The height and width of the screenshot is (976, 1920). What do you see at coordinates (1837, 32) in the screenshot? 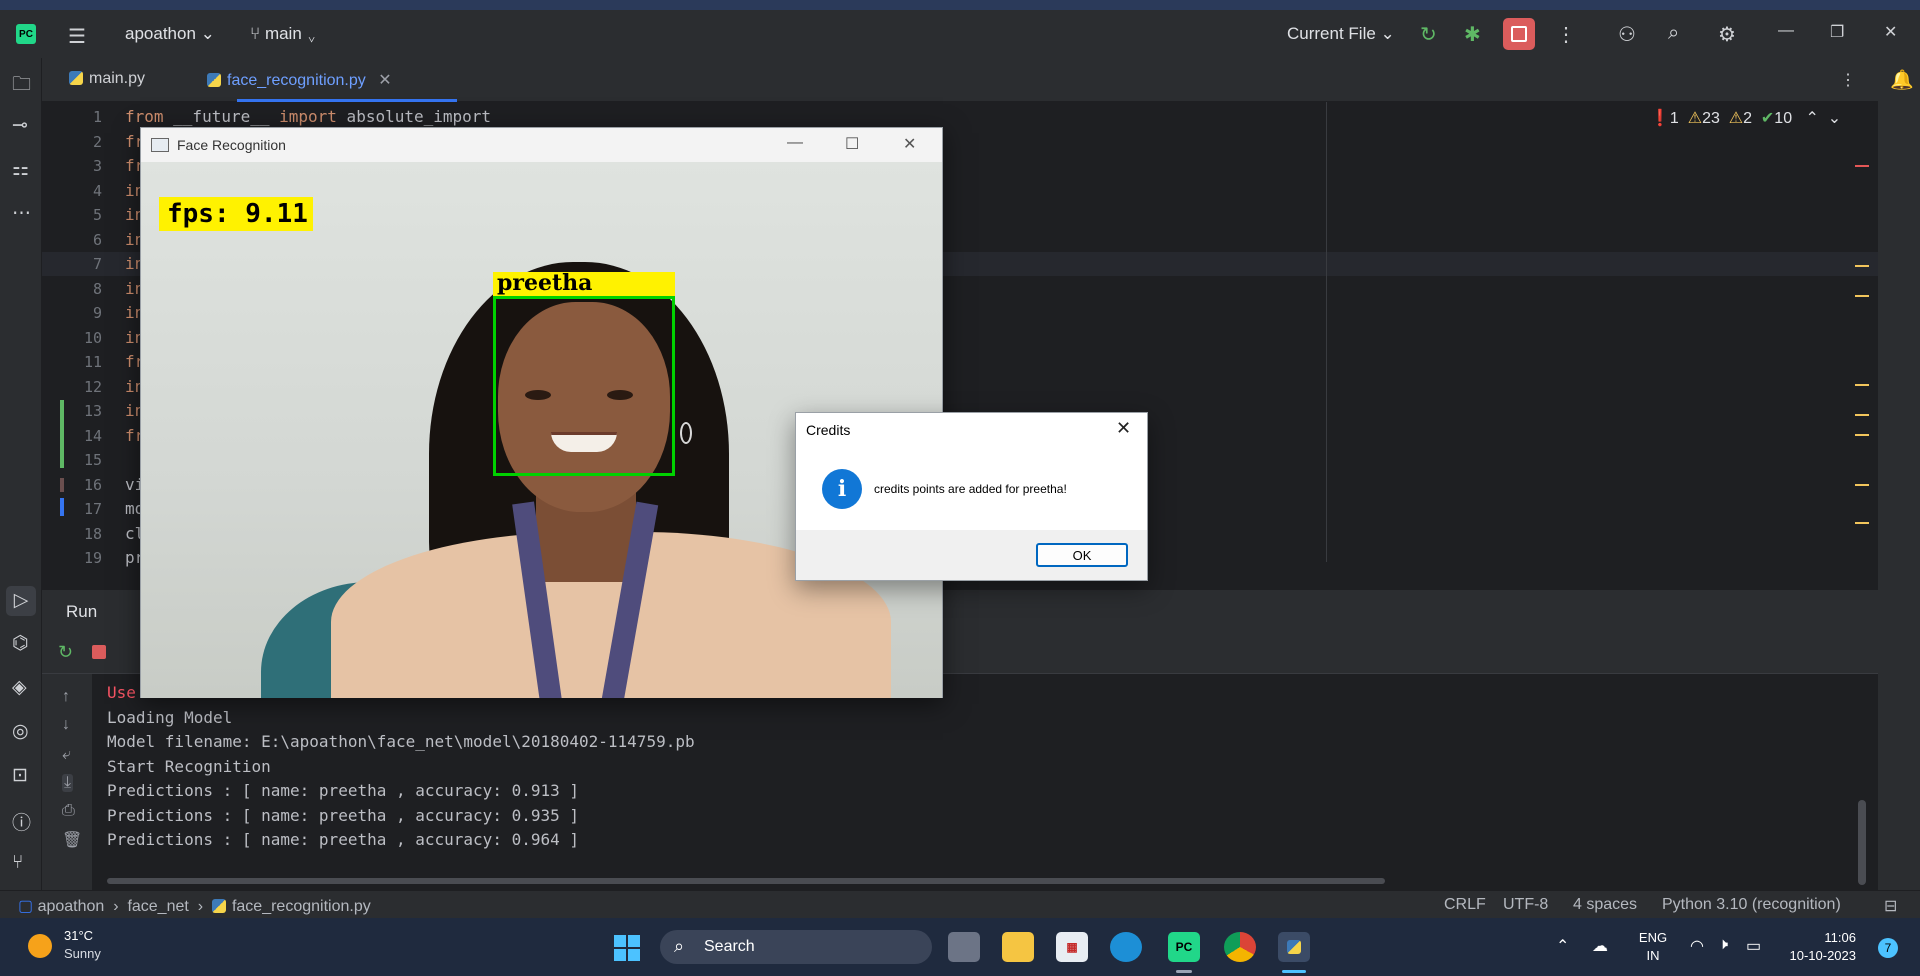
I see `restore-icon: ❐` at bounding box center [1837, 32].